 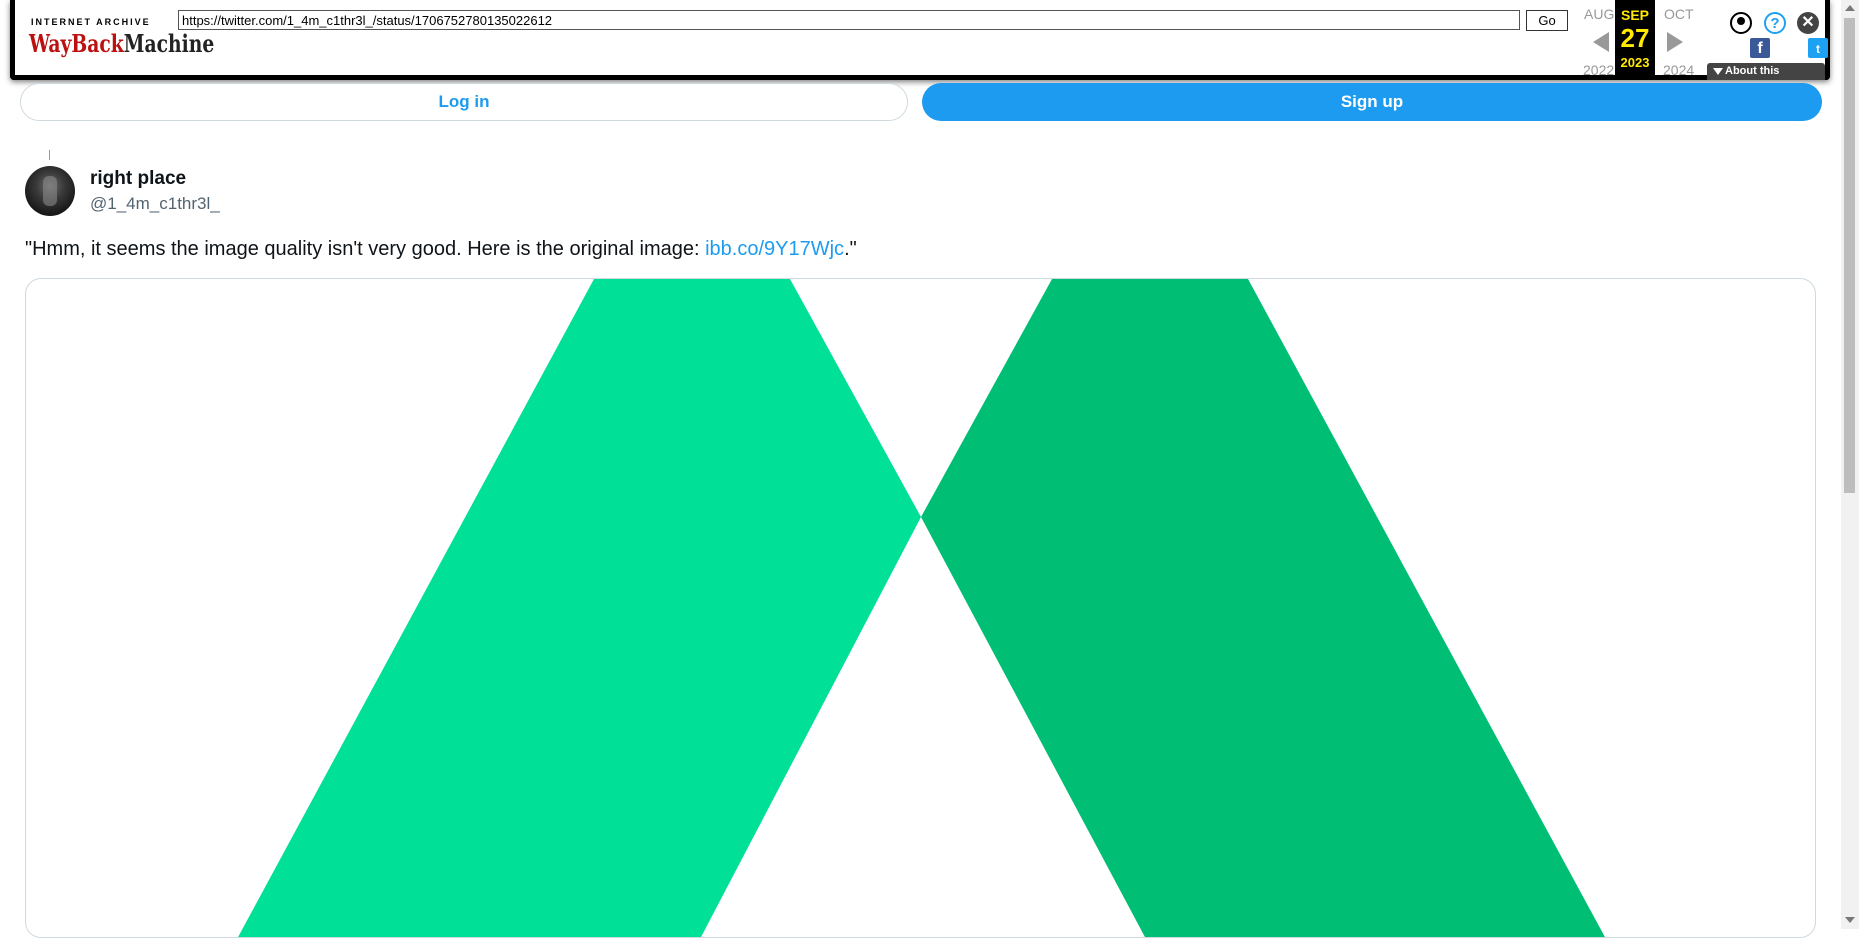 What do you see at coordinates (1679, 14) in the screenshot?
I see `next-month-link: OCT` at bounding box center [1679, 14].